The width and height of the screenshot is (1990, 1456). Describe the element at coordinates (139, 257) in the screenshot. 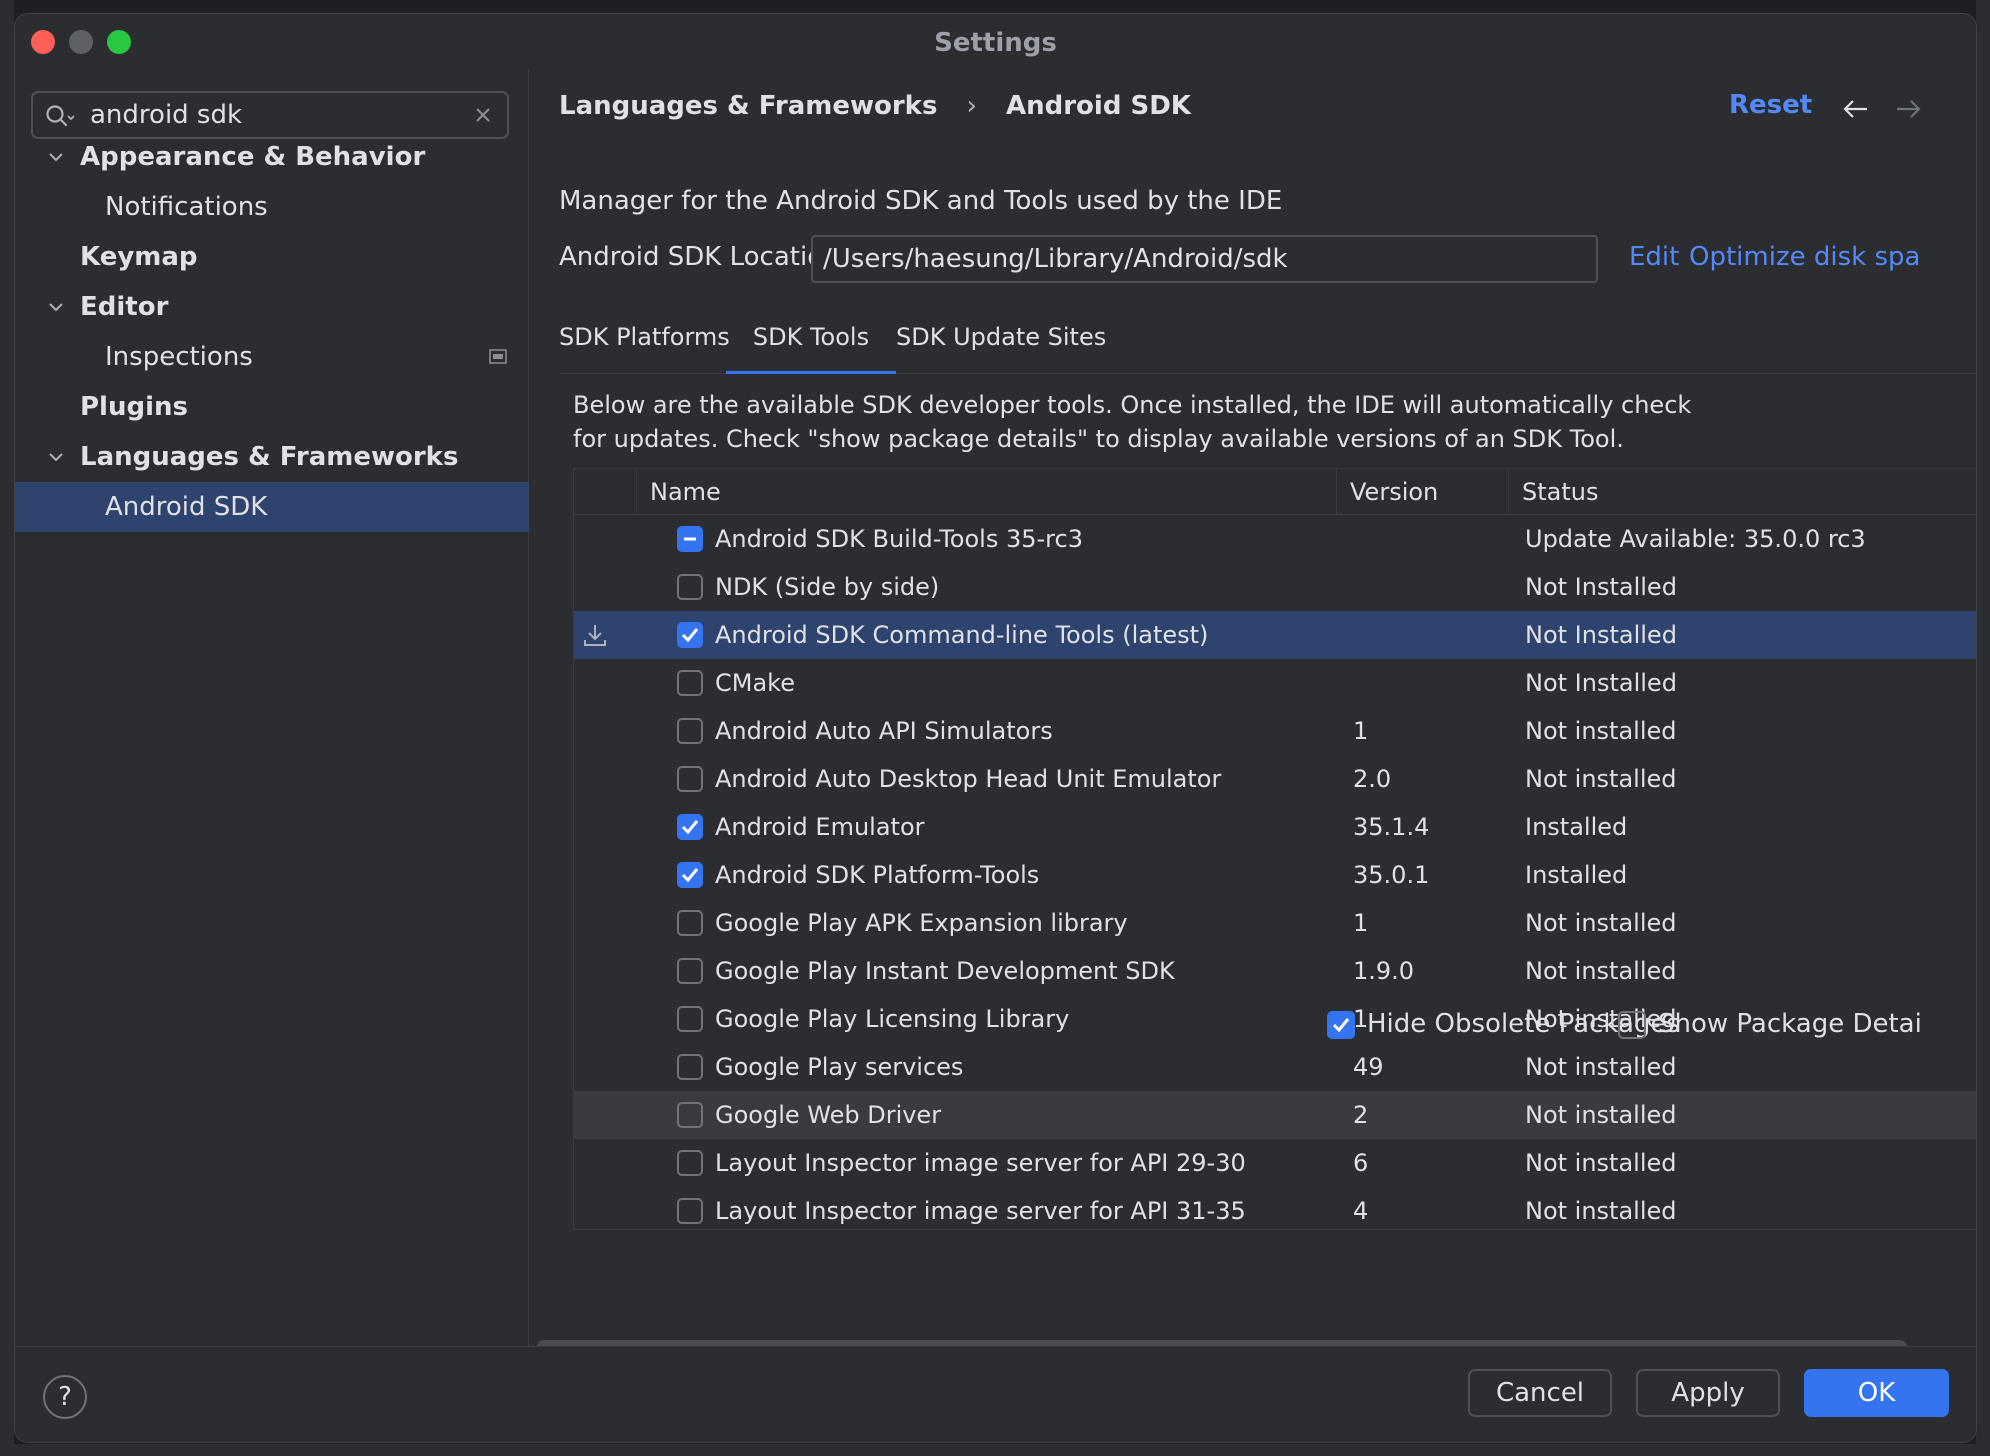

I see `sidebar-item-label: Keymap` at that location.